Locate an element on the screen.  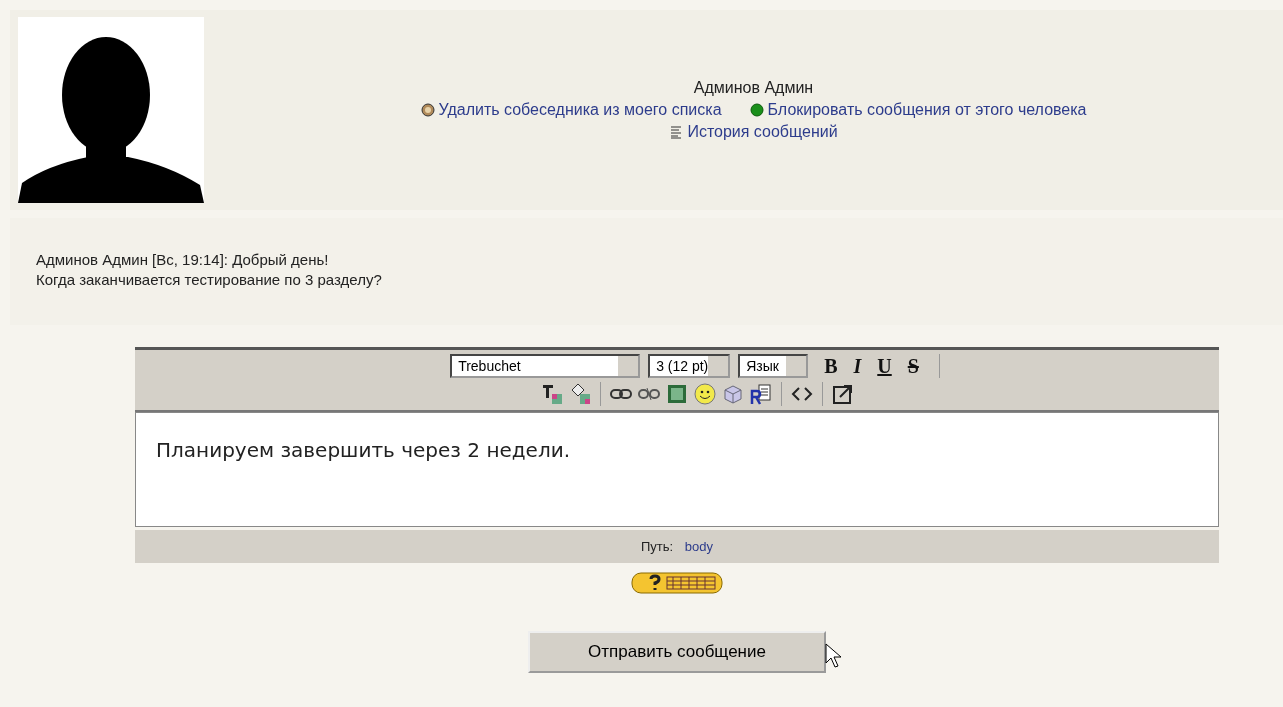
paste-document-icon is located at coordinates (760, 394).